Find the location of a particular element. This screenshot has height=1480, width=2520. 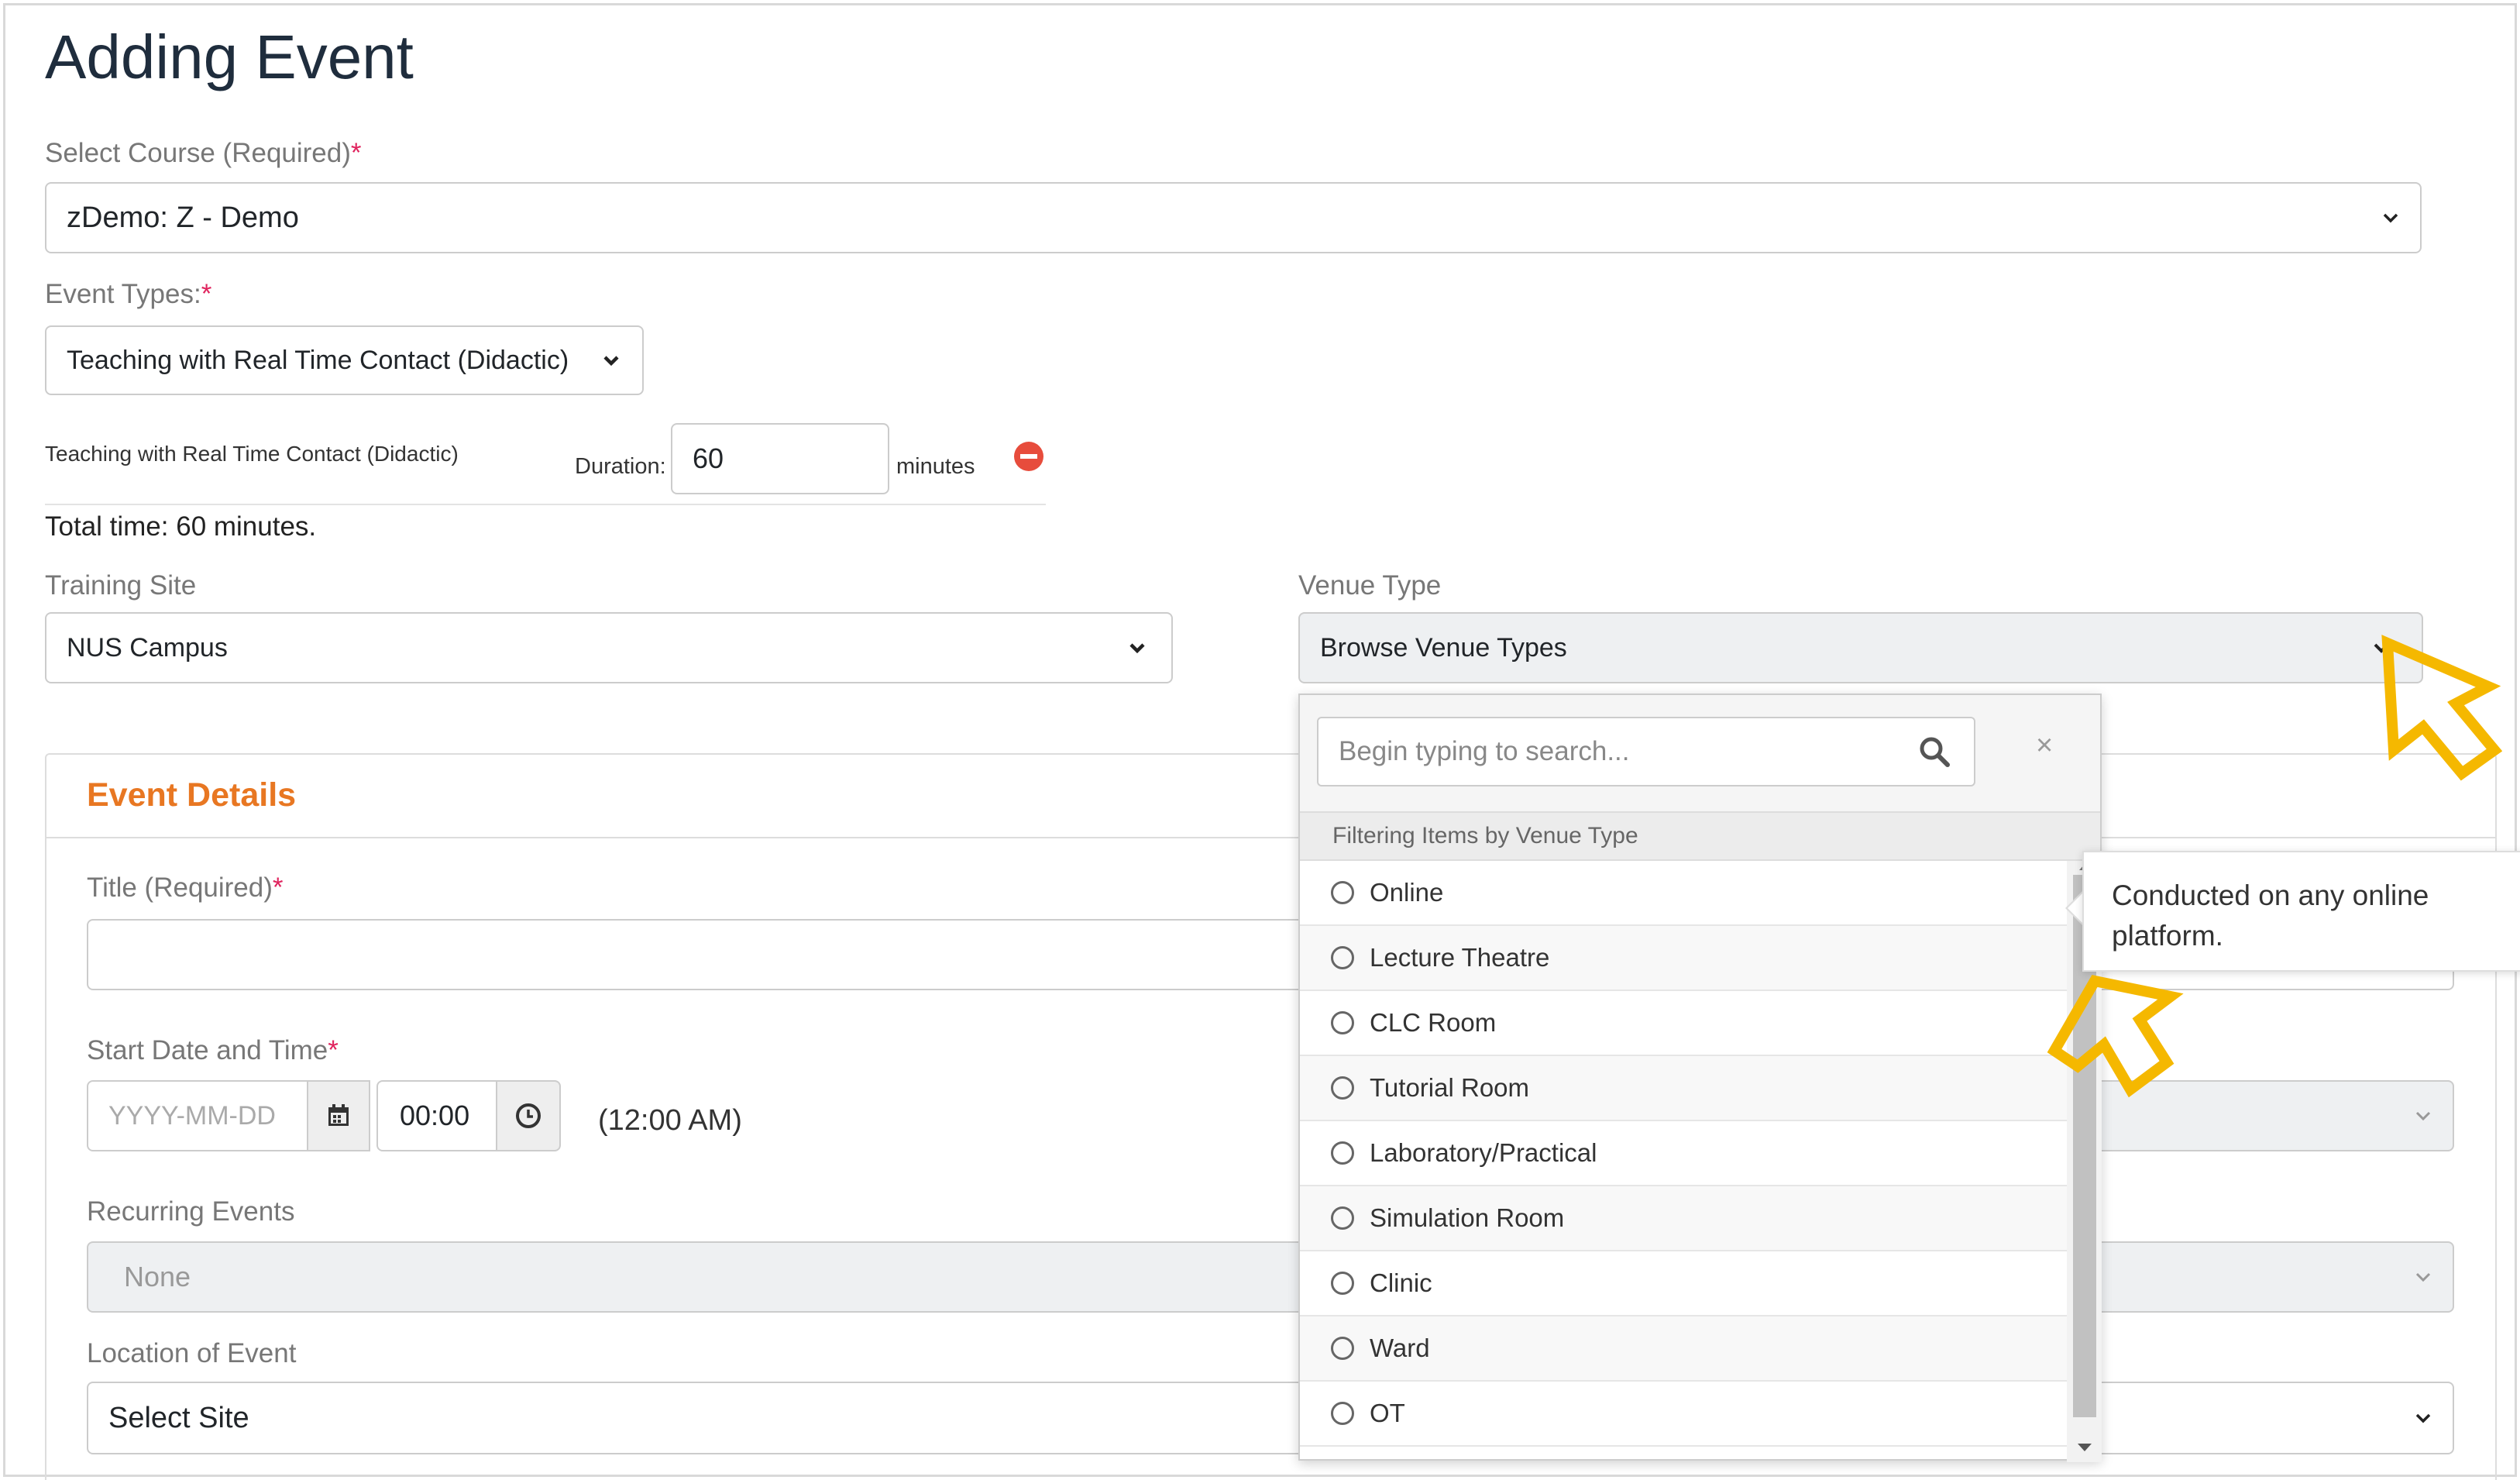

page-title: Adding Event is located at coordinates (230, 57).